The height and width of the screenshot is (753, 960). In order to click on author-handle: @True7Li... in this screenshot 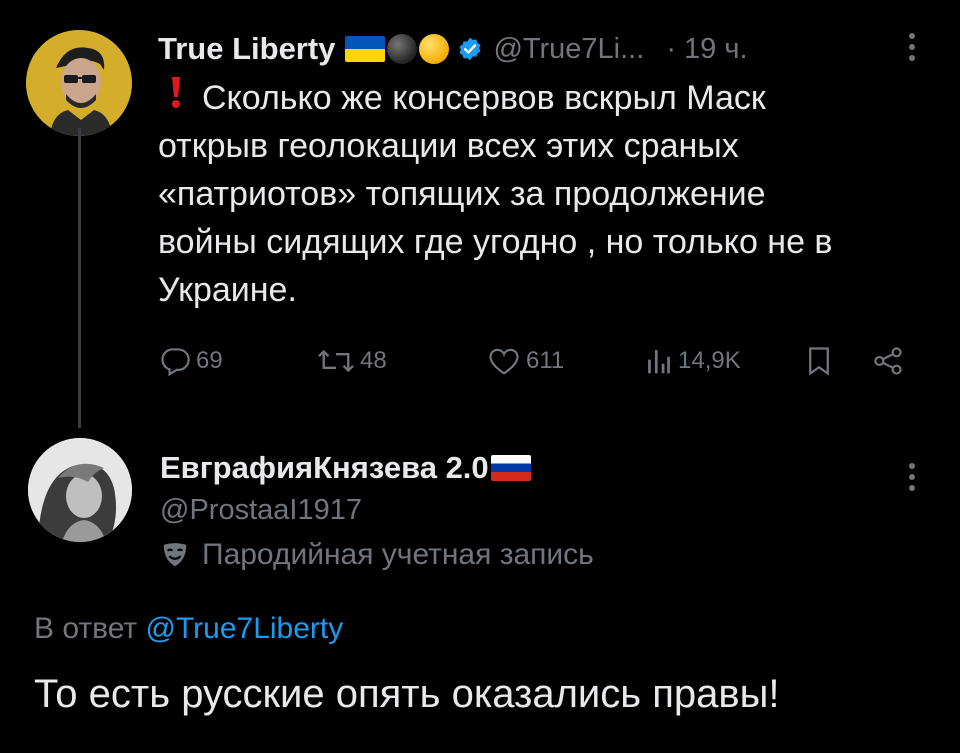, I will do `click(568, 49)`.